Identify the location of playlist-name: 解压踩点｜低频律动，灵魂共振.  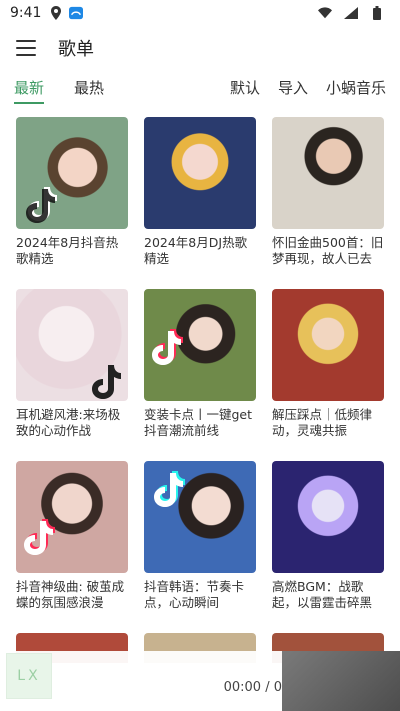
(322, 422).